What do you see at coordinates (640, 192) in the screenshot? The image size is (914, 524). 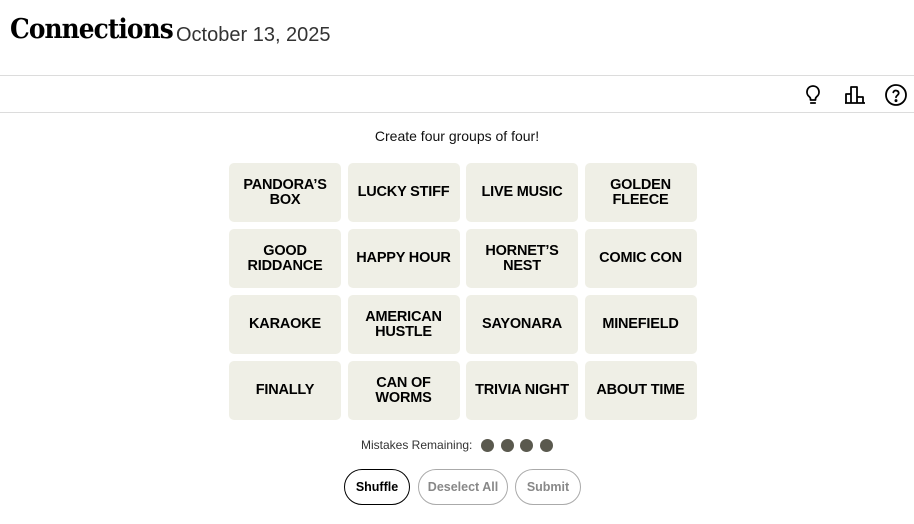 I see `word-tile: GOLDEN FLEECE` at bounding box center [640, 192].